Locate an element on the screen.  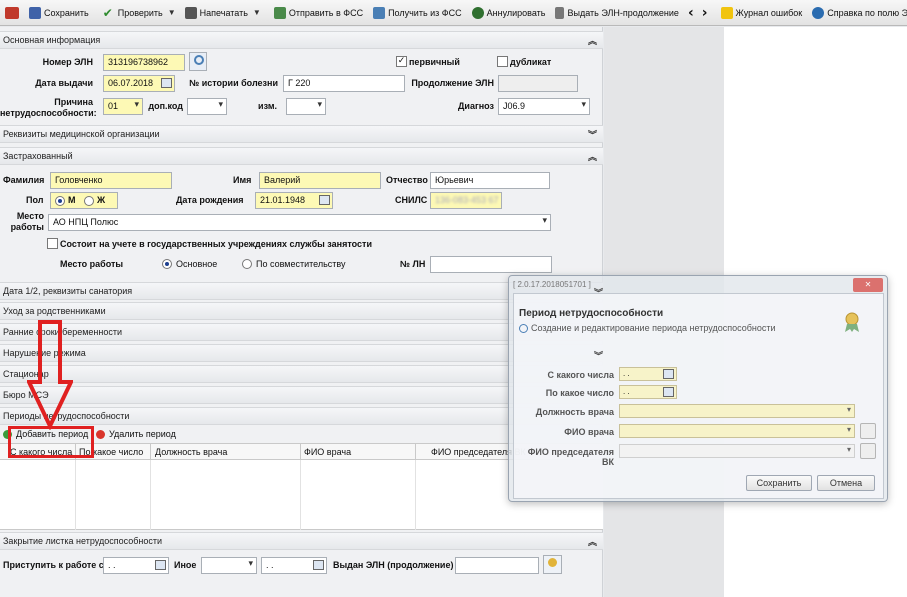
snils-value: 136-083-453 67 is located at coordinates (467, 200).